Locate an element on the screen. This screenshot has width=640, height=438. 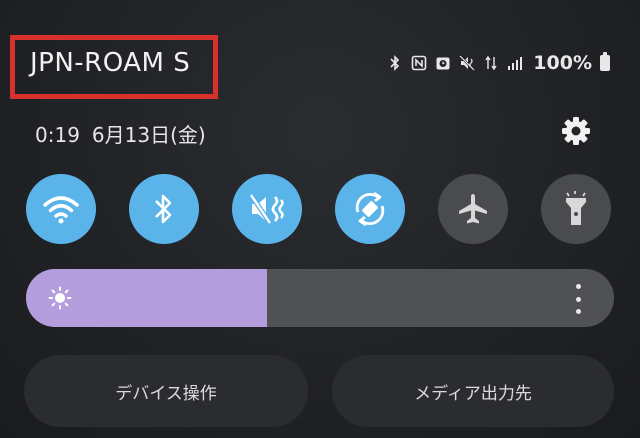
flashlight-tile is located at coordinates (576, 209).